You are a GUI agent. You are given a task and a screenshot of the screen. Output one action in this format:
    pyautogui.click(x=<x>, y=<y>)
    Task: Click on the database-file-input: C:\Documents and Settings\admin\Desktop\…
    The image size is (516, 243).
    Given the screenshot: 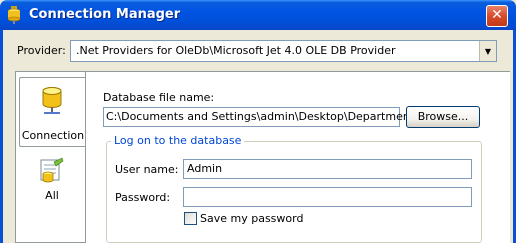 What is the action you would take?
    pyautogui.click(x=271, y=117)
    